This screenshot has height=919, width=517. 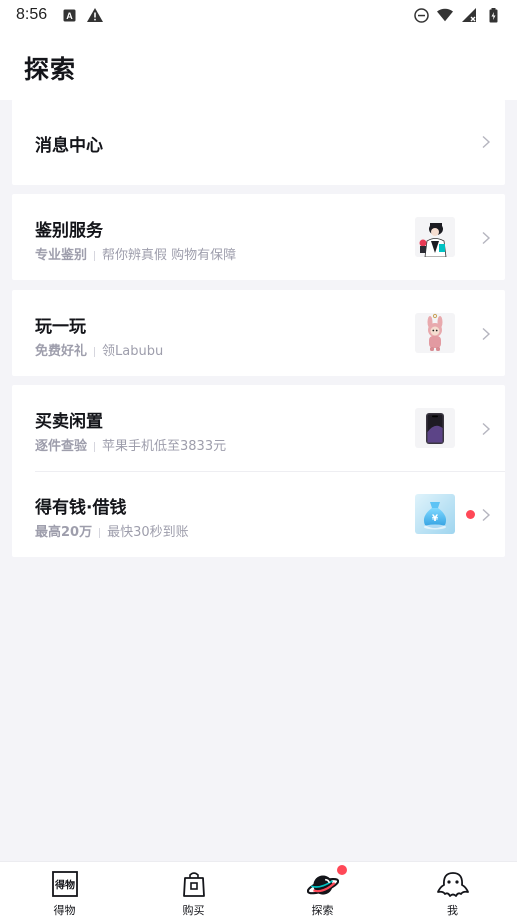 I want to click on play-row: 玩一玩 免费好礼 领Labubu, so click(x=258, y=333).